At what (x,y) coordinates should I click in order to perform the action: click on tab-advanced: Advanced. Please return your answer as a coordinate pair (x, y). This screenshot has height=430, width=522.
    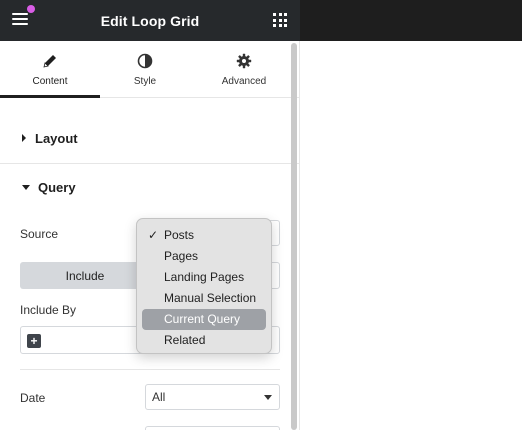
    Looking at the image, I should click on (244, 69).